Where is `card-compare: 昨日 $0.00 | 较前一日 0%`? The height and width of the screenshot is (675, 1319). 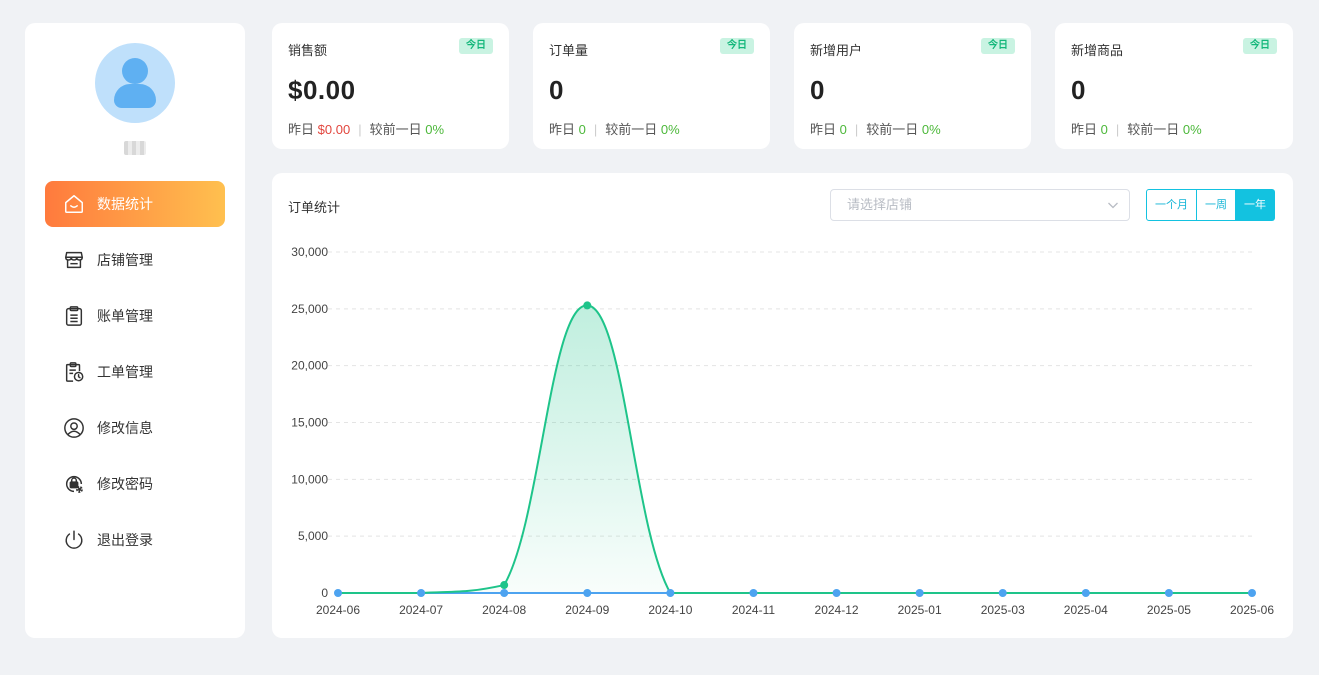
card-compare: 昨日 $0.00 | 较前一日 0% is located at coordinates (366, 128).